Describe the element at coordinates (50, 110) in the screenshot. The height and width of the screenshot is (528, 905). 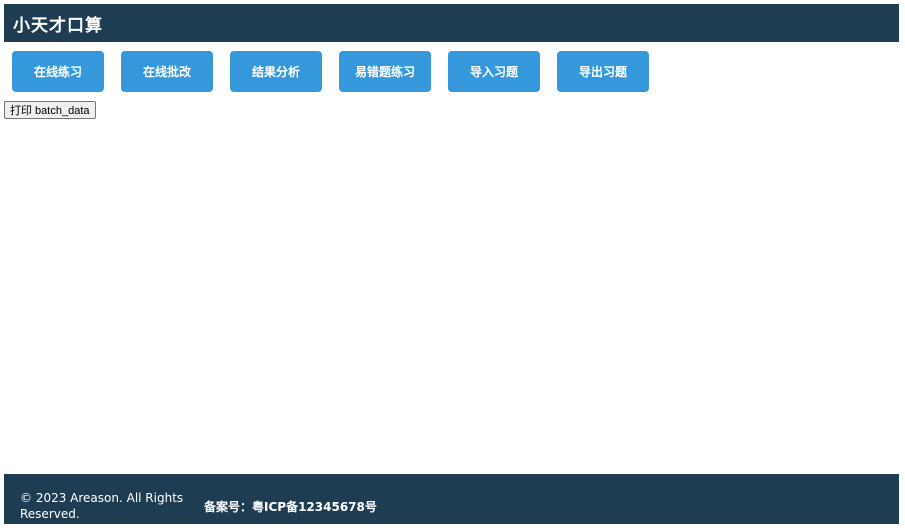
I see `print-batch-data-button: 打印 batch_data` at that location.